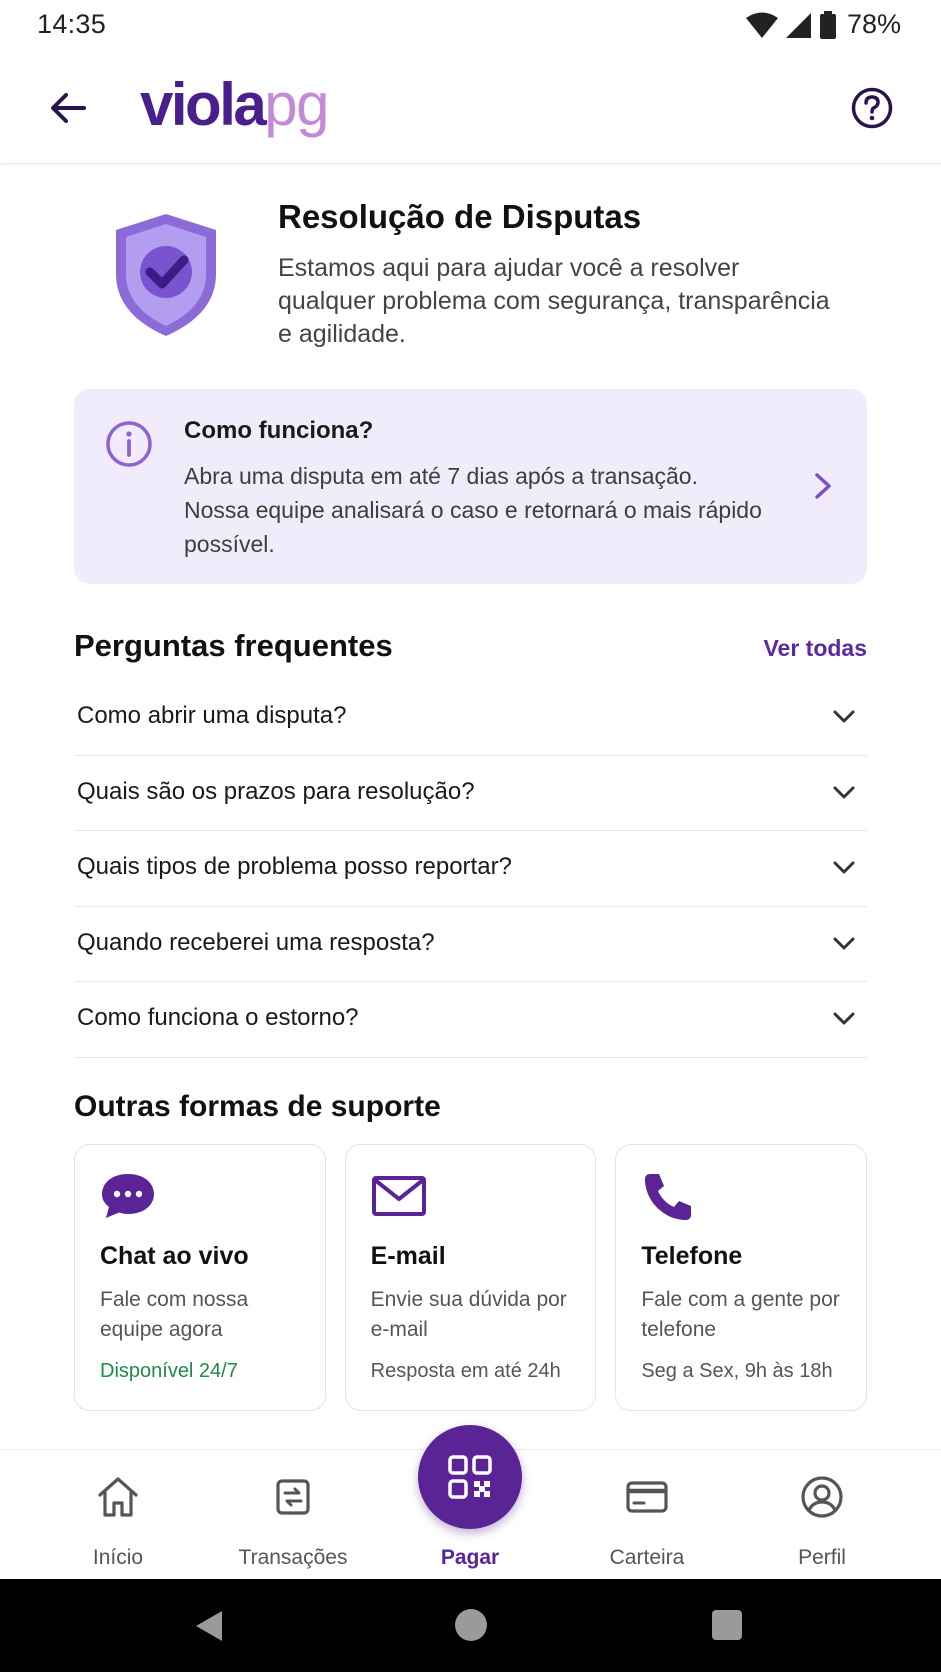  I want to click on page-title: Resolução de Disputas, so click(460, 216).